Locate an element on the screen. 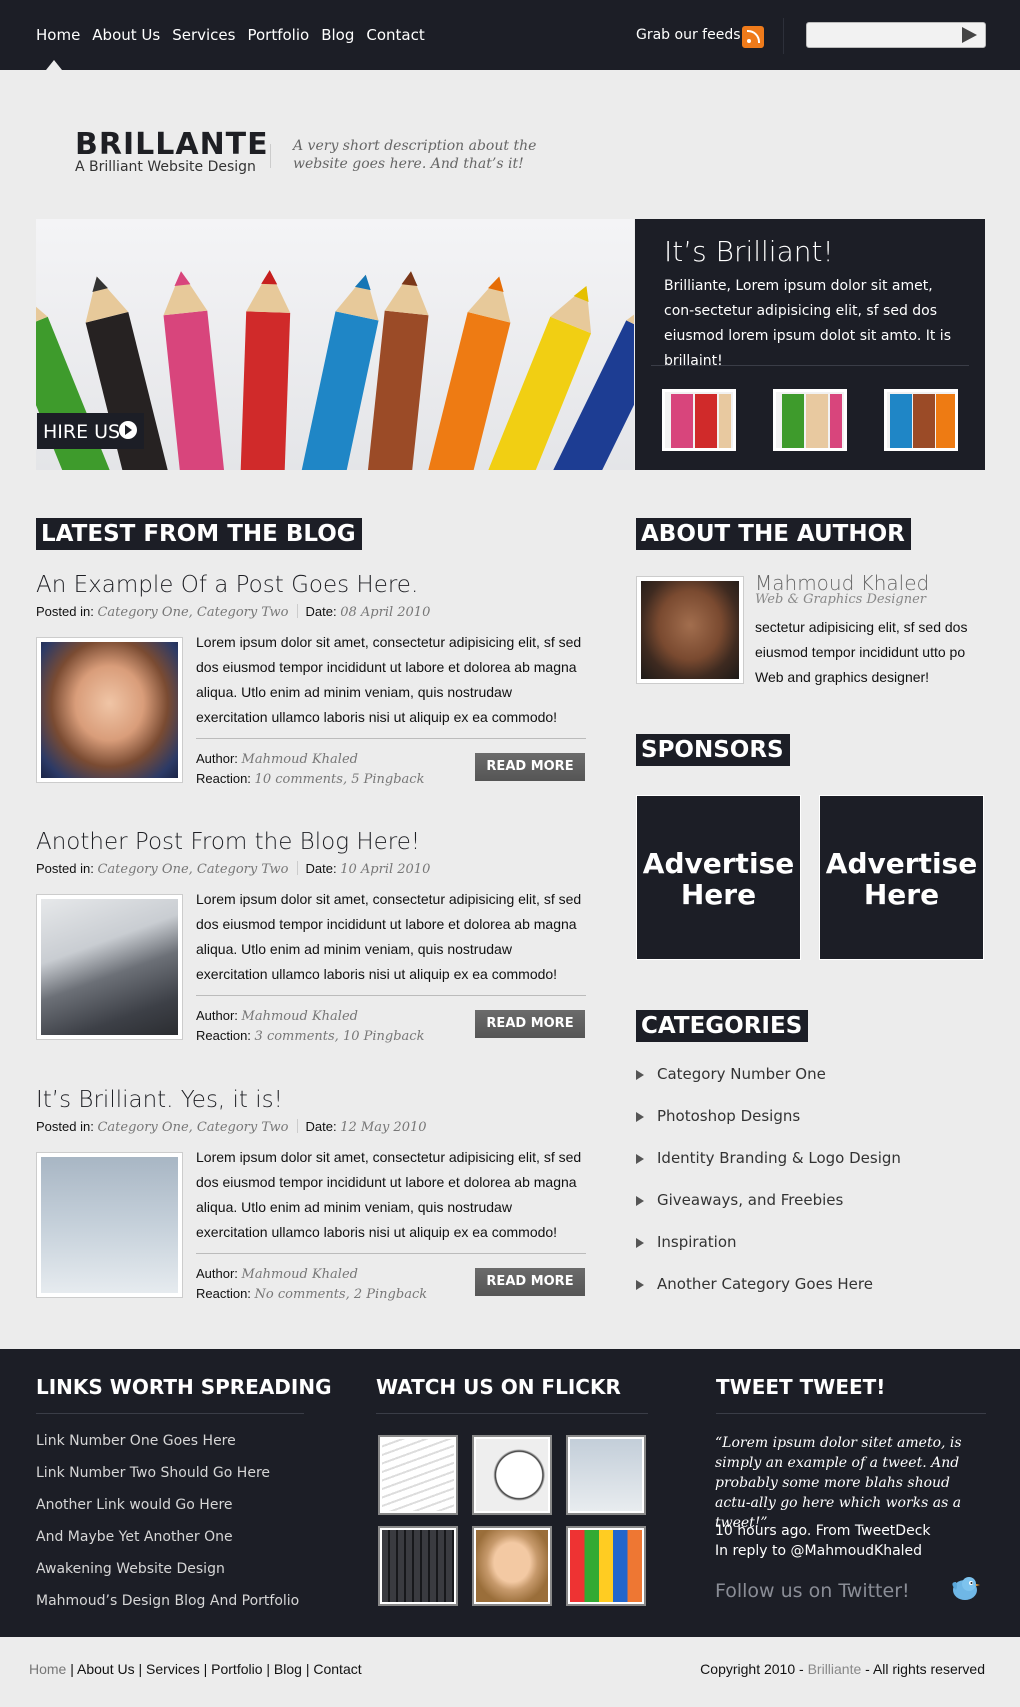 The height and width of the screenshot is (1707, 1020). follow-twitter-link: Follow us on Twitter! is located at coordinates (812, 1591).